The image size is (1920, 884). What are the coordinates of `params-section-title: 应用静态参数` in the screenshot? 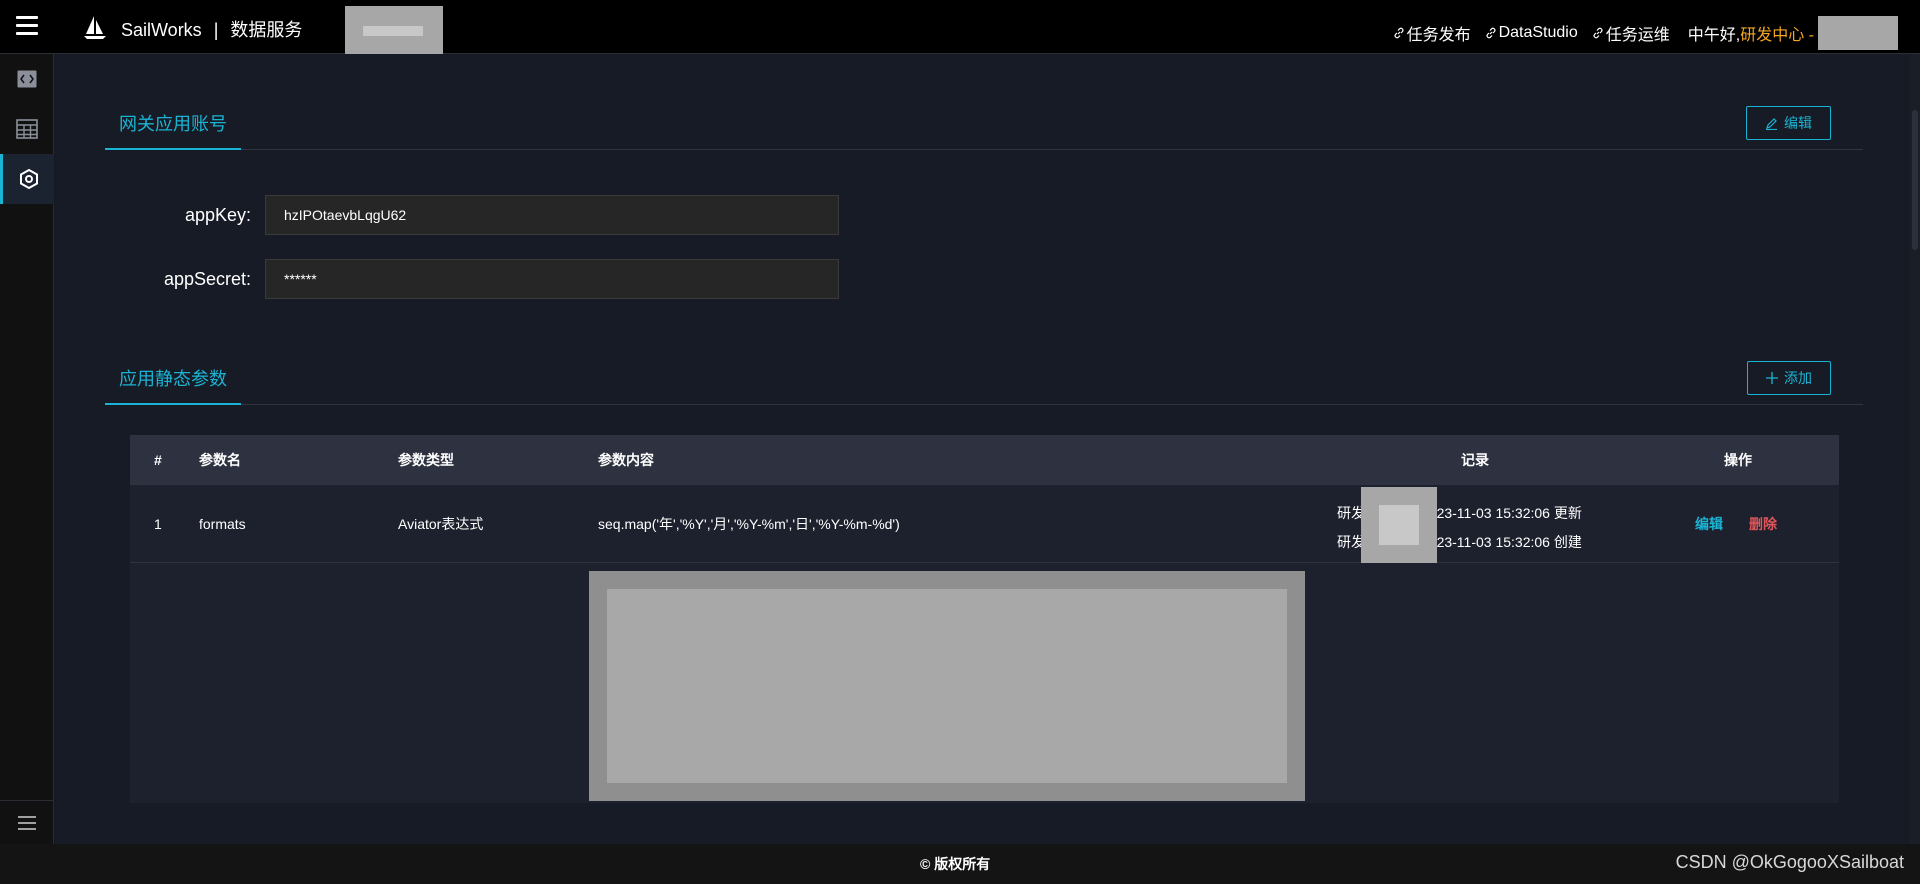 It's located at (173, 383).